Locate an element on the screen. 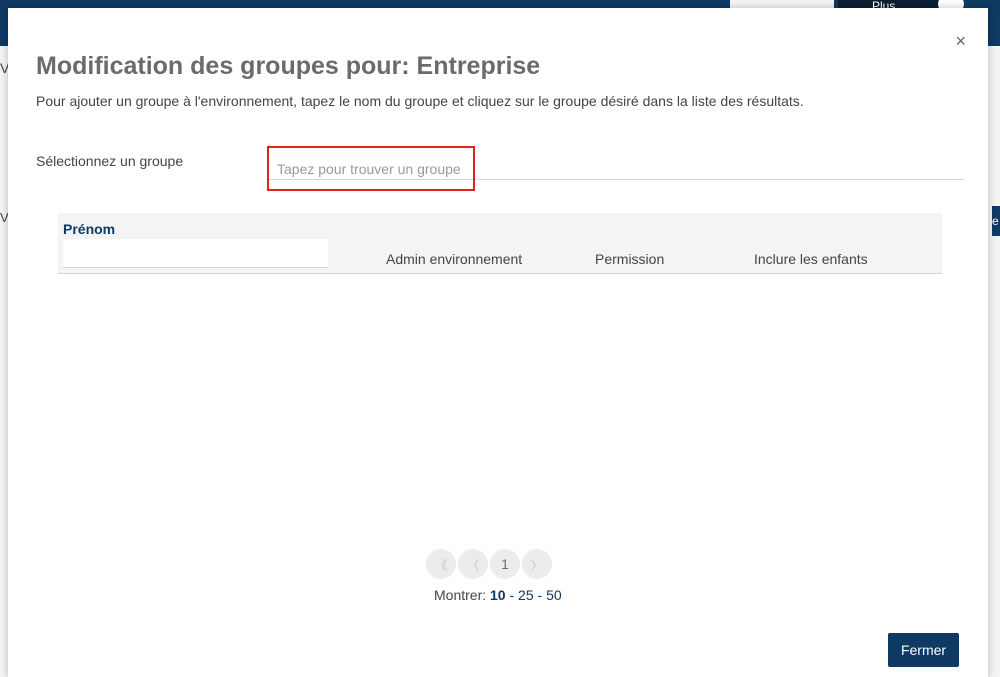 The width and height of the screenshot is (1000, 677). pagination: 《 〈 1 〉 is located at coordinates (489, 564).